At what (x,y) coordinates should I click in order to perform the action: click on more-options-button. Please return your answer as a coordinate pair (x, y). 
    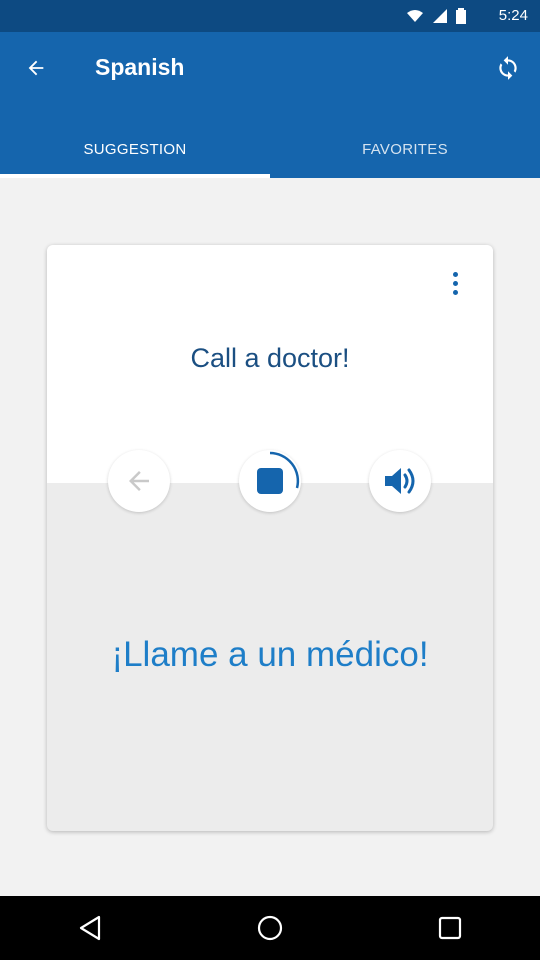
    Looking at the image, I should click on (455, 283).